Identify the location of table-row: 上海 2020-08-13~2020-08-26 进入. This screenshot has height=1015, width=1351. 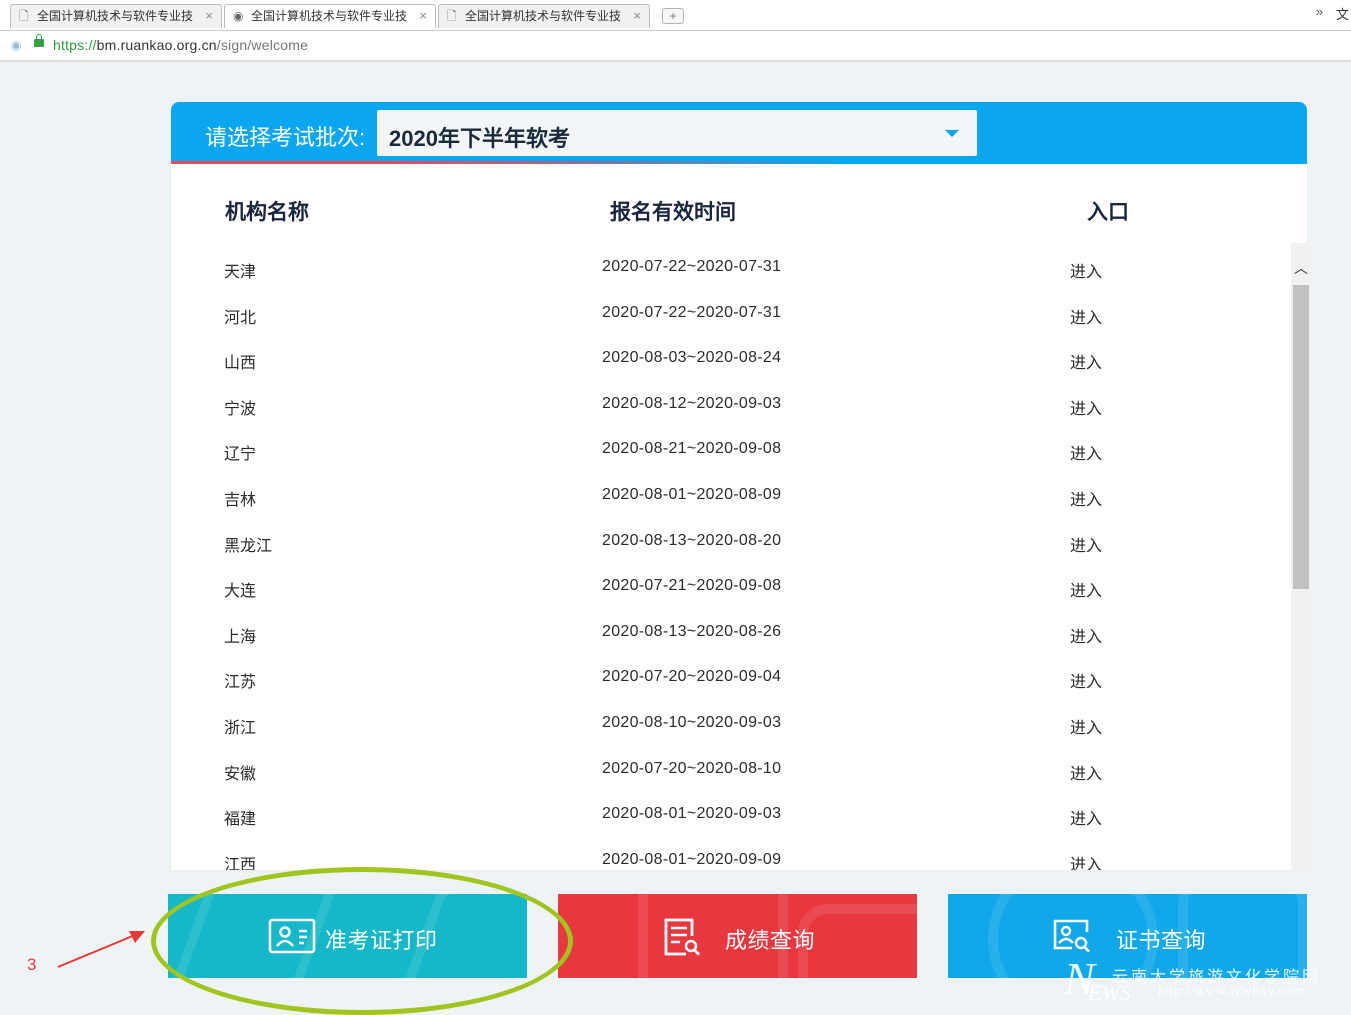
(731, 630).